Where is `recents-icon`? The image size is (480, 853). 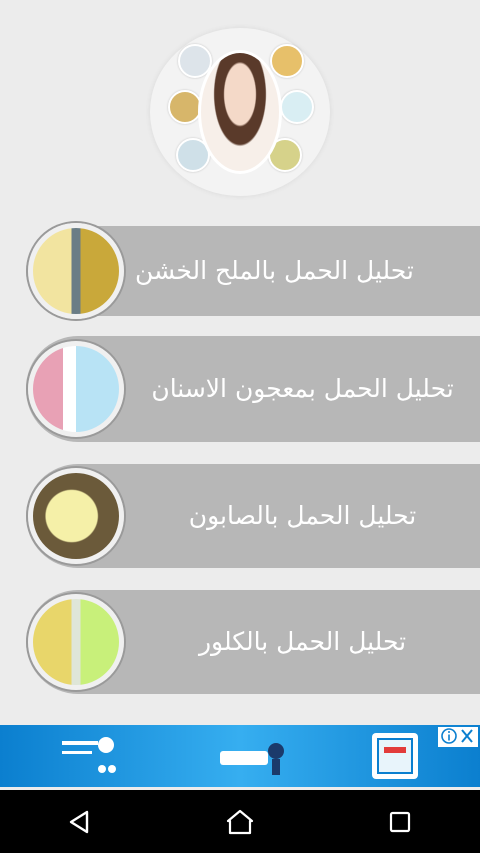
recents-icon is located at coordinates (400, 821).